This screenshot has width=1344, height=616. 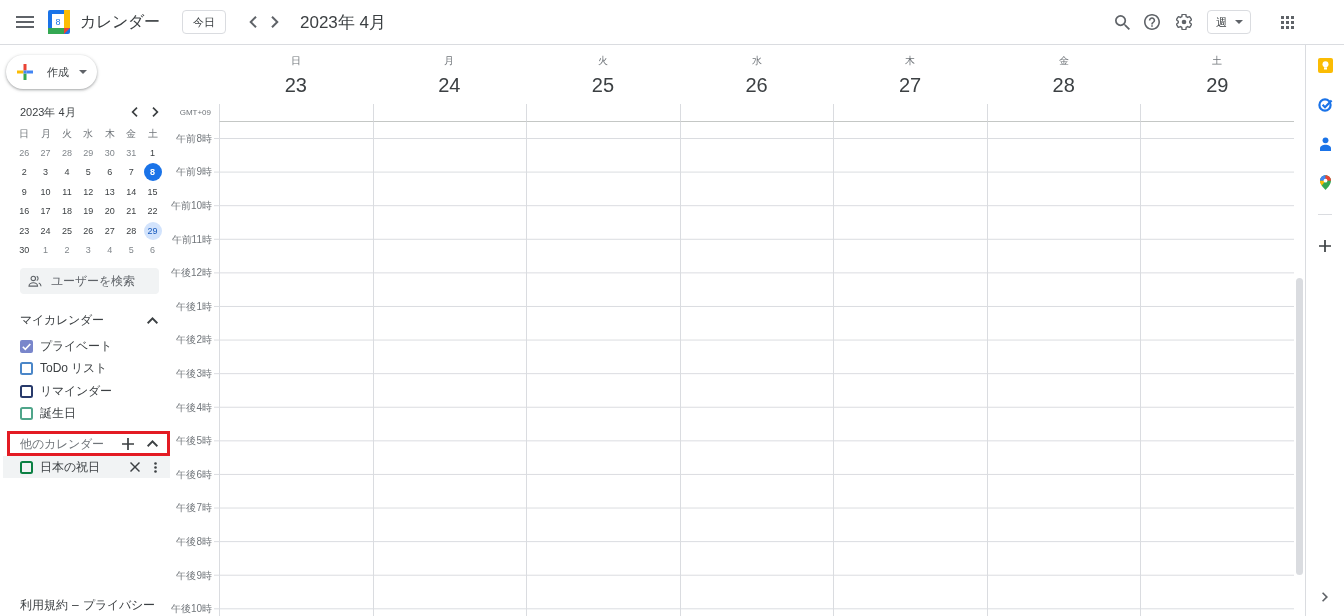 What do you see at coordinates (45, 230) in the screenshot?
I see `calendar-date: 24` at bounding box center [45, 230].